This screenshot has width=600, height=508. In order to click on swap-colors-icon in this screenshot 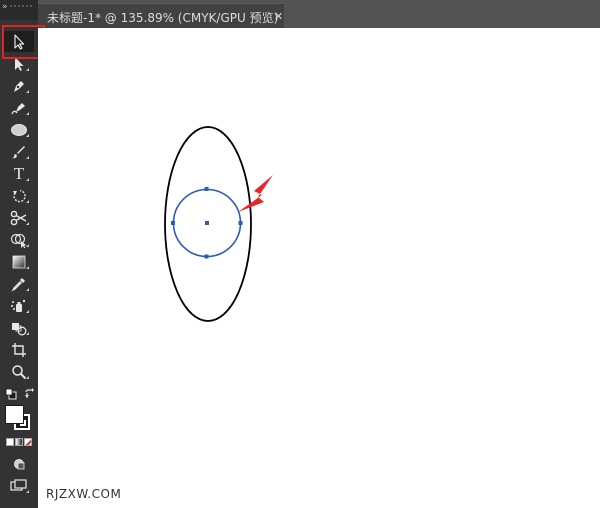, I will do `click(30, 394)`.